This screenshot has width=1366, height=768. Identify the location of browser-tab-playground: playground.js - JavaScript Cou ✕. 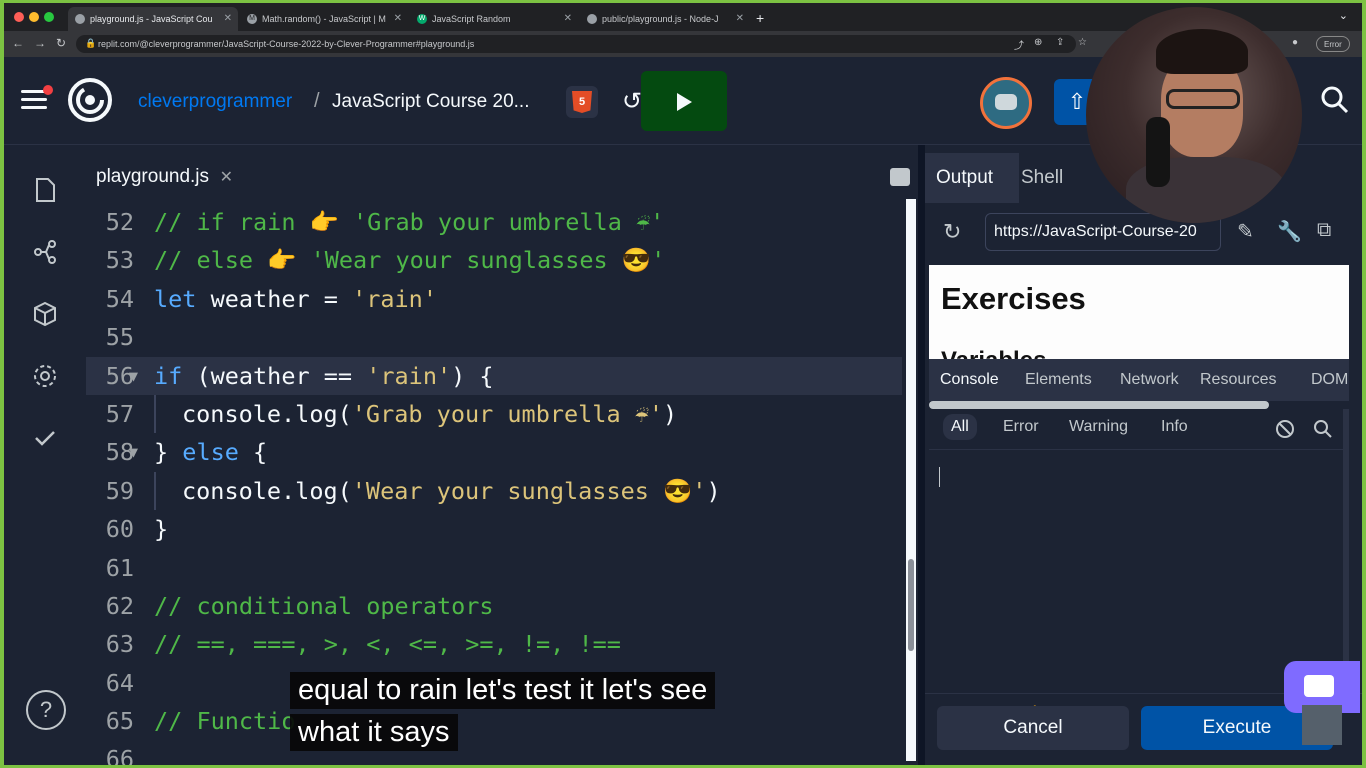
(153, 19).